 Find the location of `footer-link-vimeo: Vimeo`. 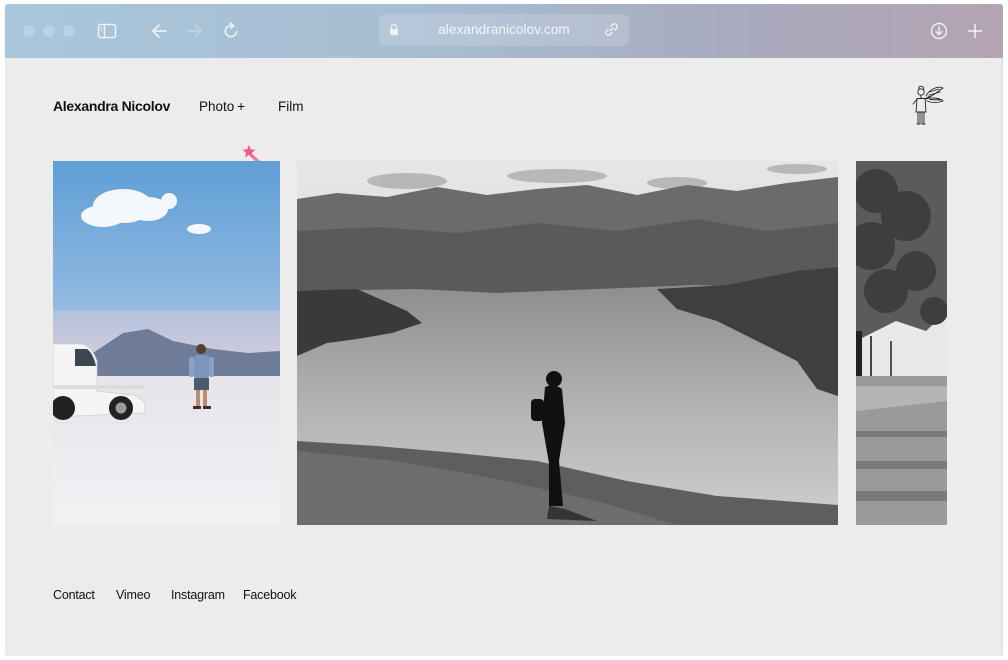

footer-link-vimeo: Vimeo is located at coordinates (133, 595).